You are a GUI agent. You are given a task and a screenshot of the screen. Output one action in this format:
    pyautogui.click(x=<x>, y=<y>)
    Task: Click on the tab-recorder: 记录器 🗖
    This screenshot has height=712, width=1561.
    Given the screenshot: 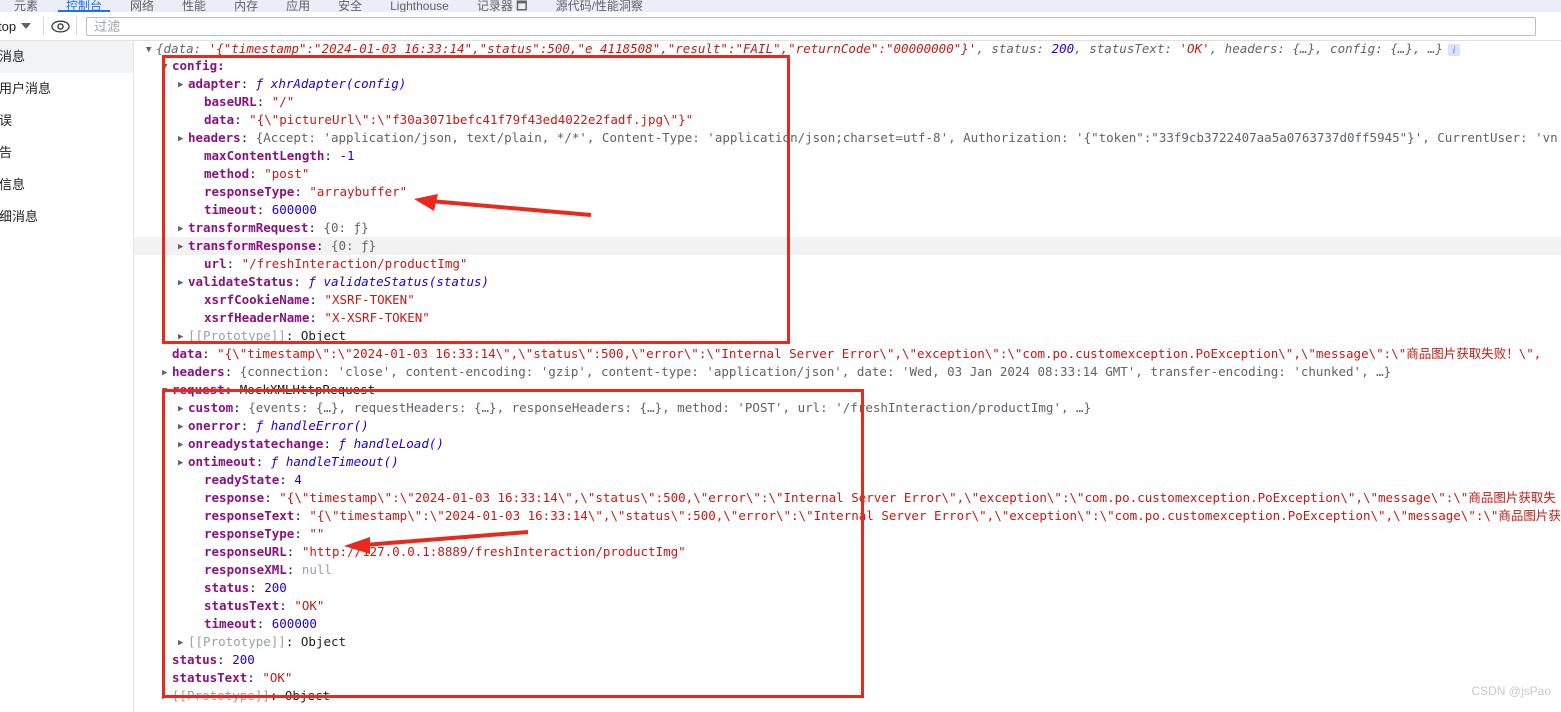 What is the action you would take?
    pyautogui.click(x=502, y=6)
    